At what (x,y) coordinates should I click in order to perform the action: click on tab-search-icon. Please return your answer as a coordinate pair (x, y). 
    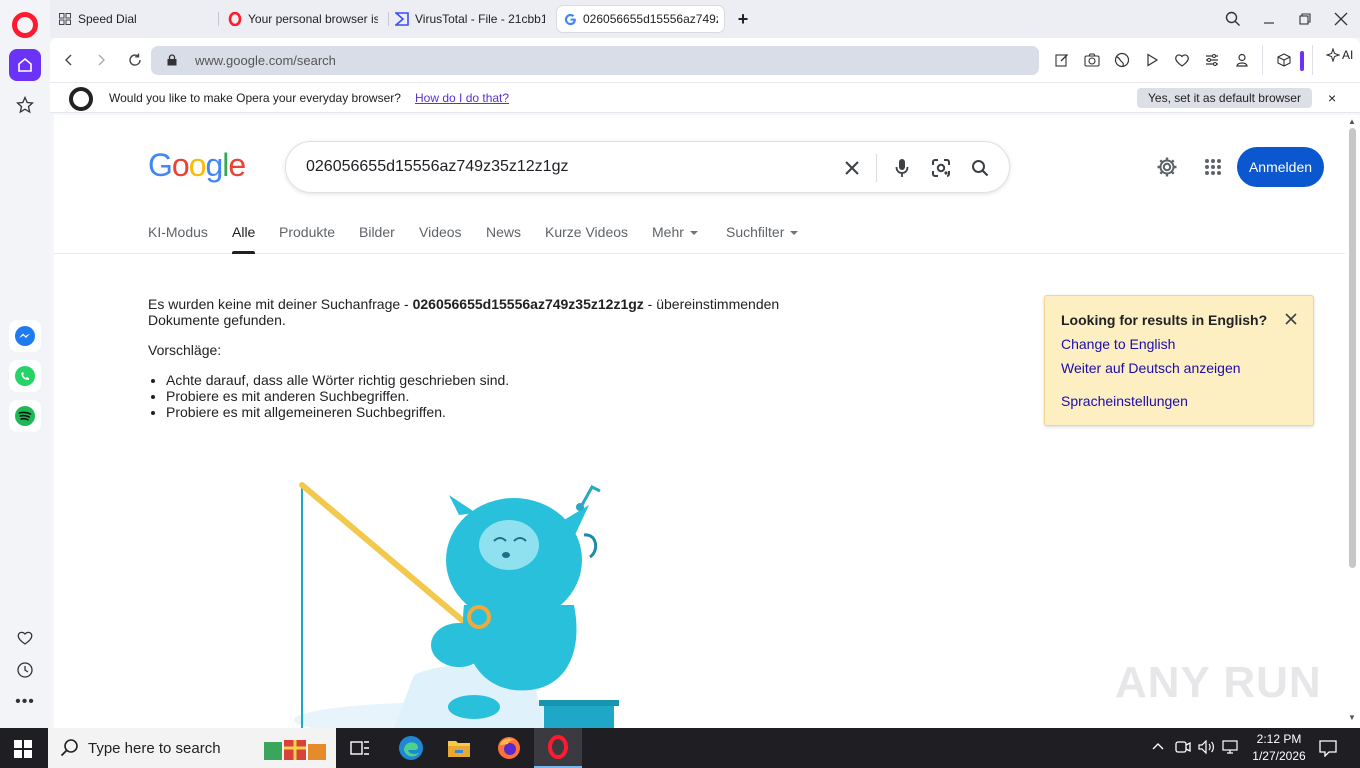
    Looking at the image, I should click on (1233, 19).